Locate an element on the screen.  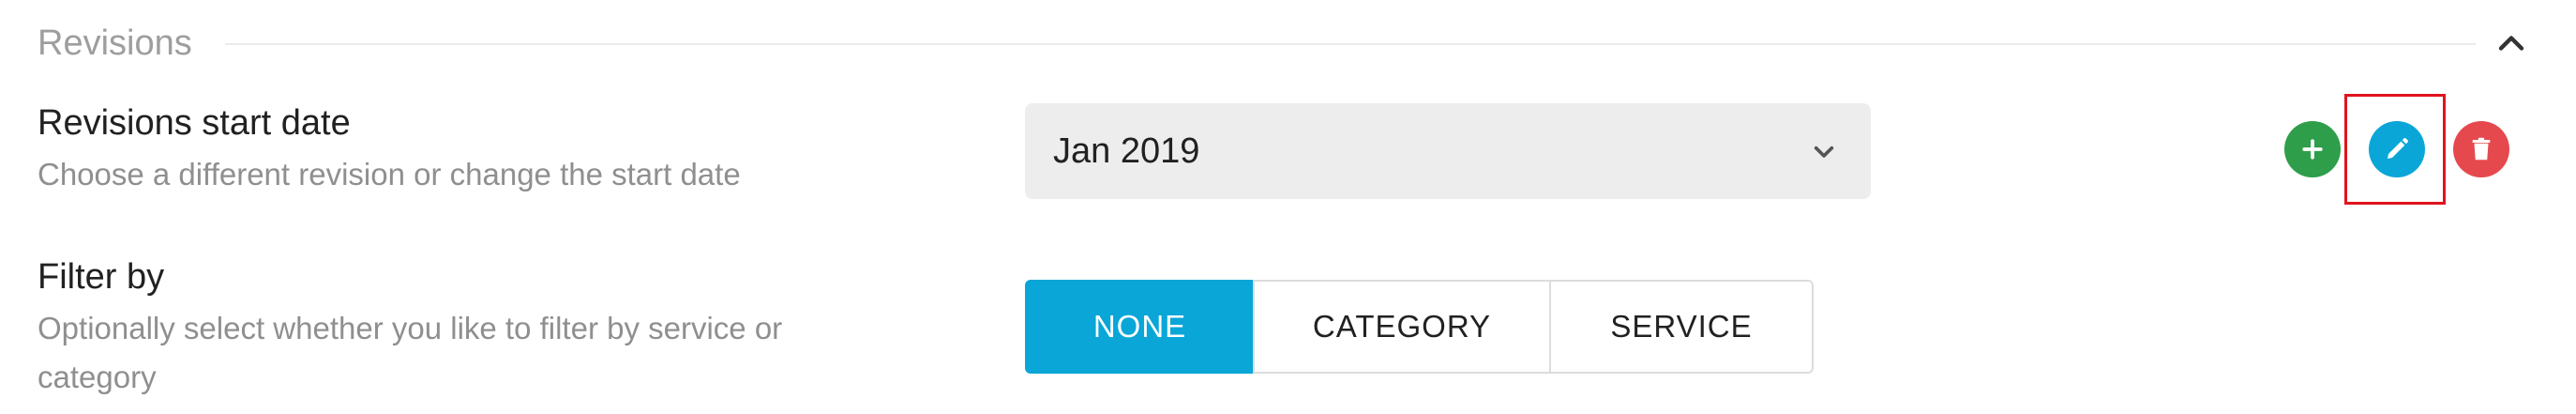
section-header: Revisions is located at coordinates (1285, 43).